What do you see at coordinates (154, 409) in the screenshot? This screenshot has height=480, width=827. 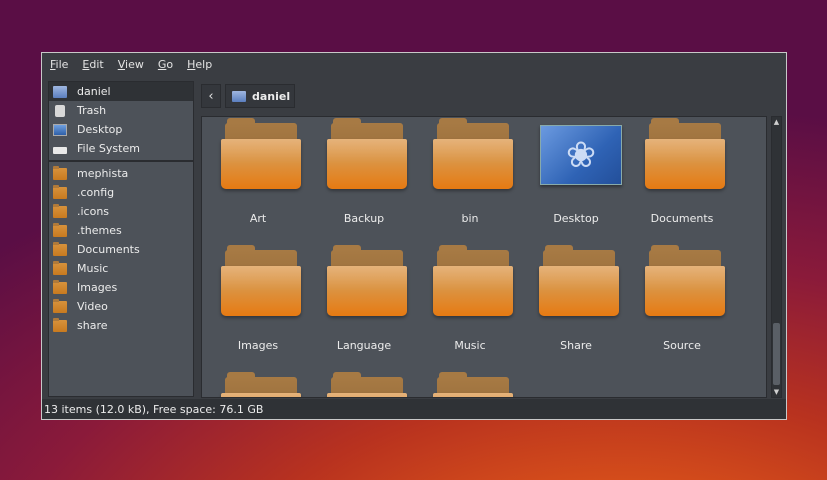 I see `status-text: 13 items (12.0 kB), Free space: 76.1 GB` at bounding box center [154, 409].